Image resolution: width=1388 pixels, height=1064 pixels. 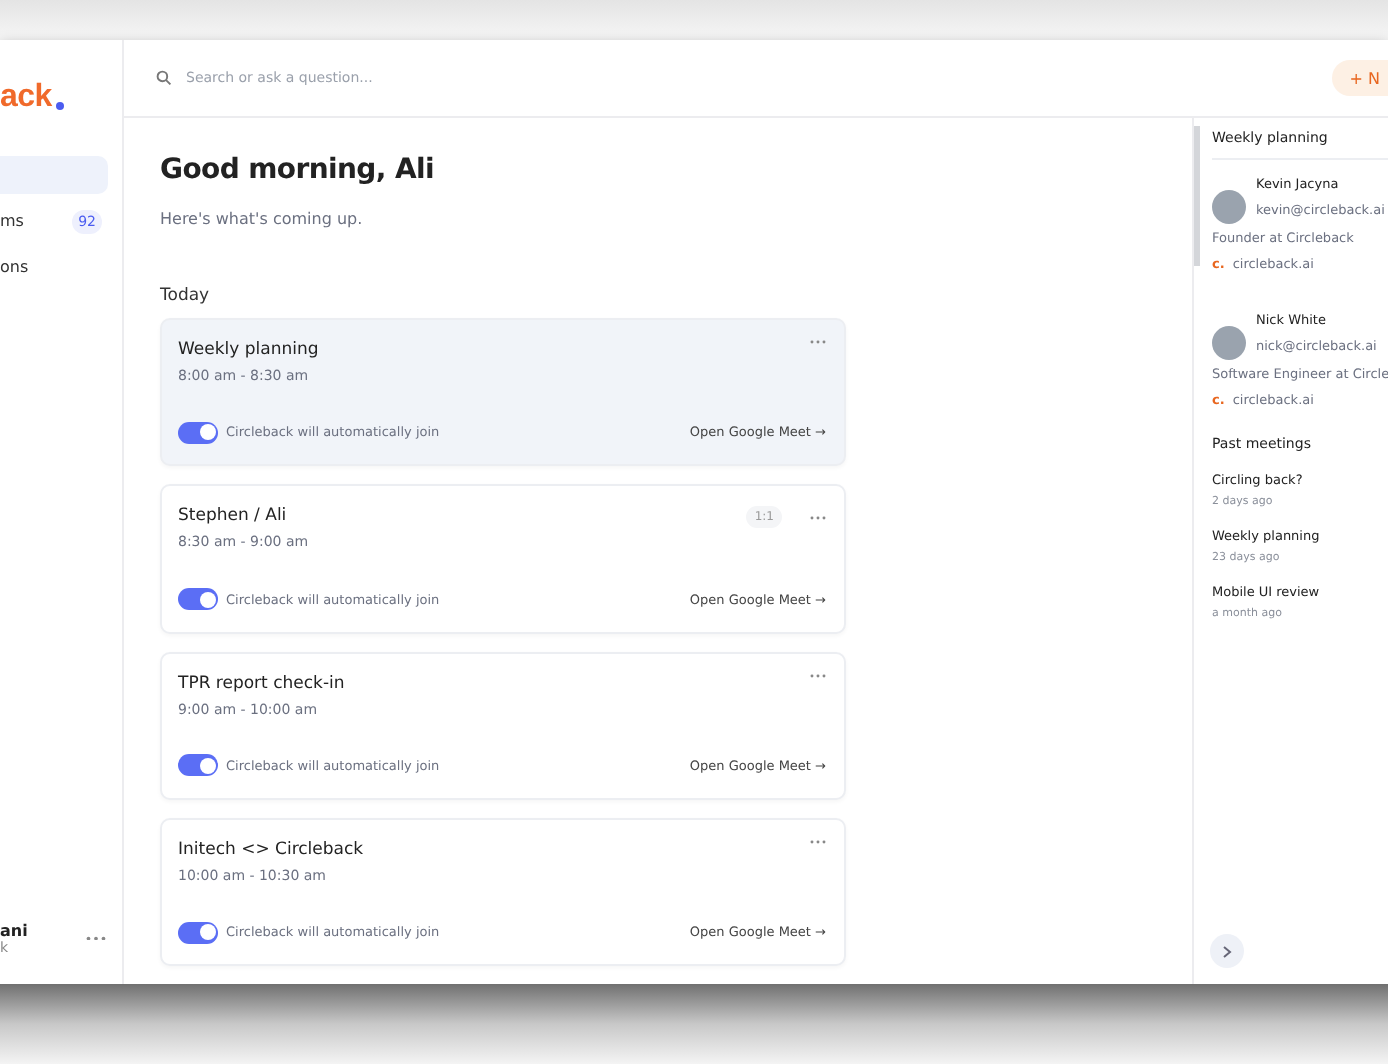 I want to click on greeting-subtitle: Here's what's coming up., so click(x=262, y=219).